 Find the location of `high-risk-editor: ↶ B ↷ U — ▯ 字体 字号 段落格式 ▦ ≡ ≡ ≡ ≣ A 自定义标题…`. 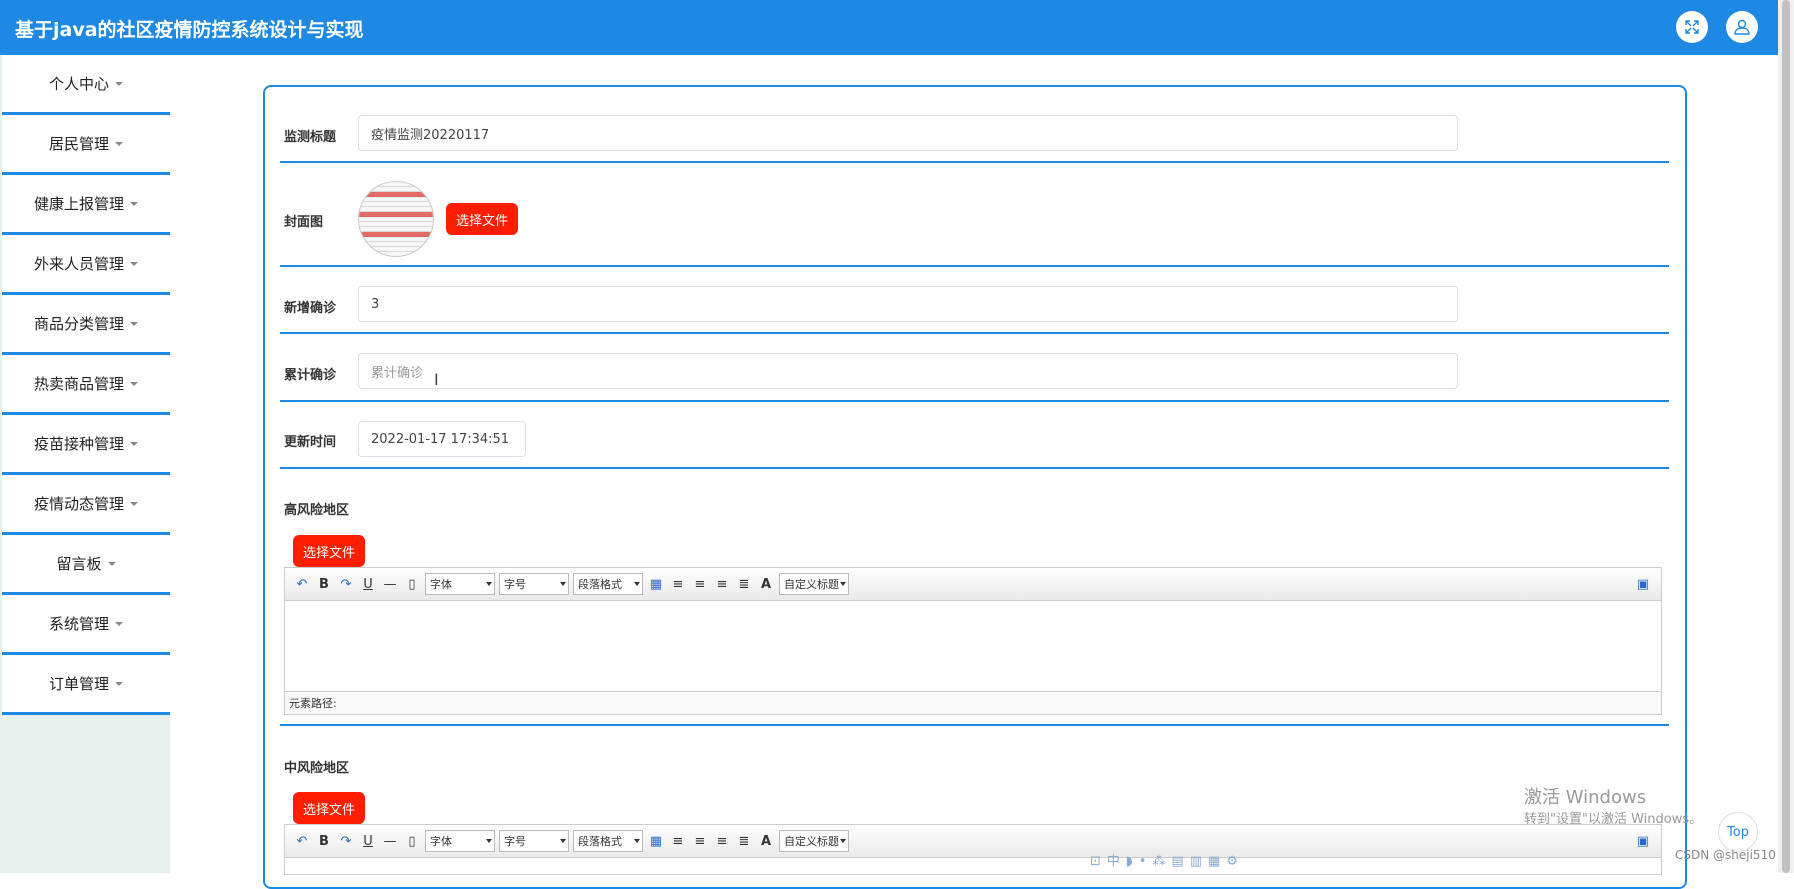

high-risk-editor: ↶ B ↷ U — ▯ 字体 字号 段落格式 ▦ ≡ ≡ ≡ ≣ A 自定义标题… is located at coordinates (973, 641).